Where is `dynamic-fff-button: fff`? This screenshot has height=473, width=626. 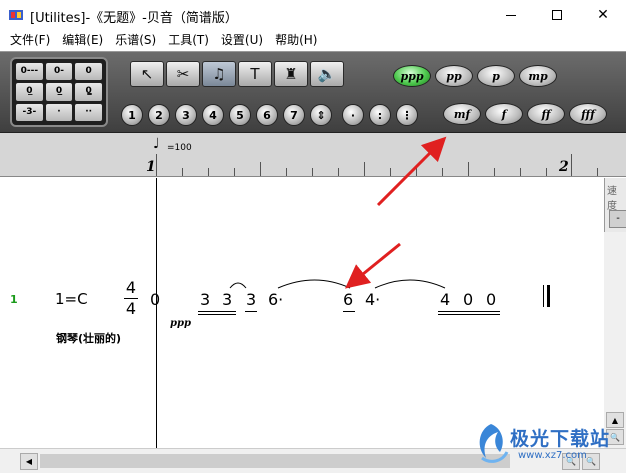 dynamic-fff-button: fff is located at coordinates (588, 114).